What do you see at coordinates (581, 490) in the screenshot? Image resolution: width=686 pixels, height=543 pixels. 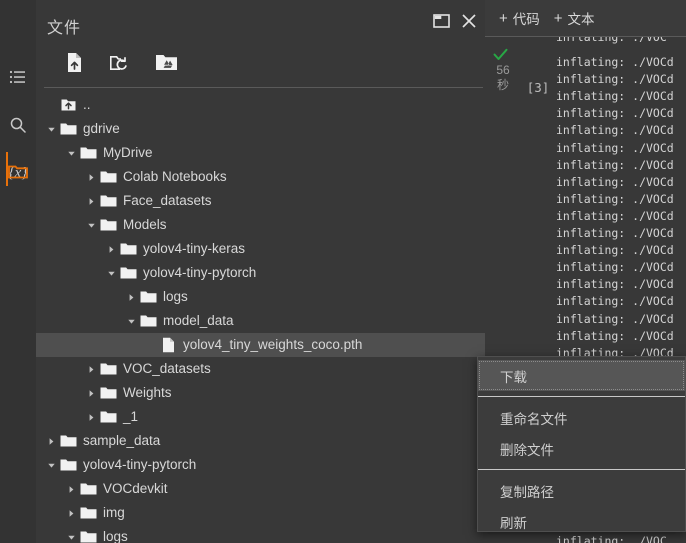 I see `context-menu-item-copy-path: 复制路径` at bounding box center [581, 490].